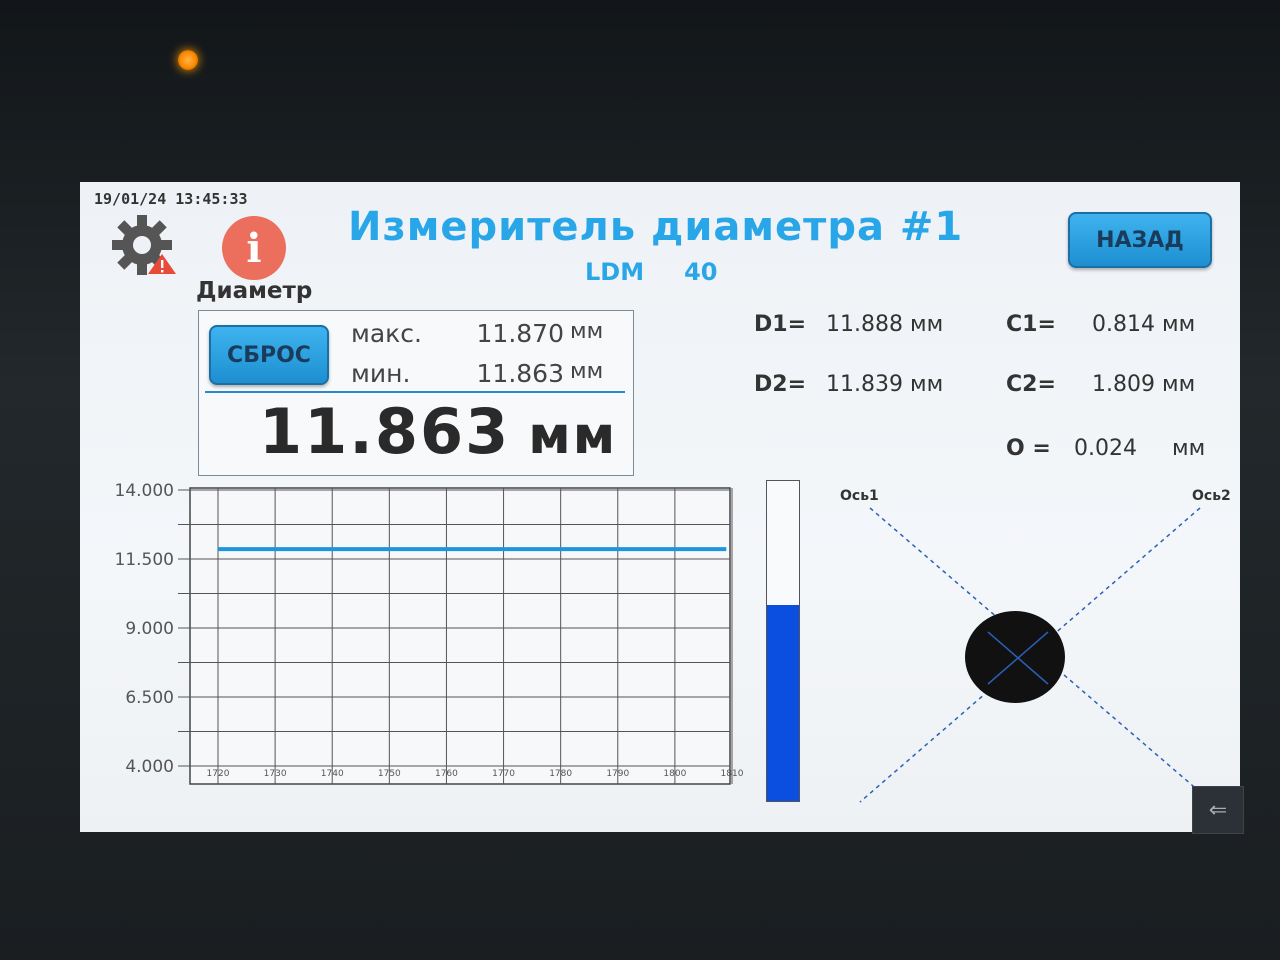 The image size is (1280, 960). I want to click on o-readout: O = 0.024 мм, so click(1105, 448).